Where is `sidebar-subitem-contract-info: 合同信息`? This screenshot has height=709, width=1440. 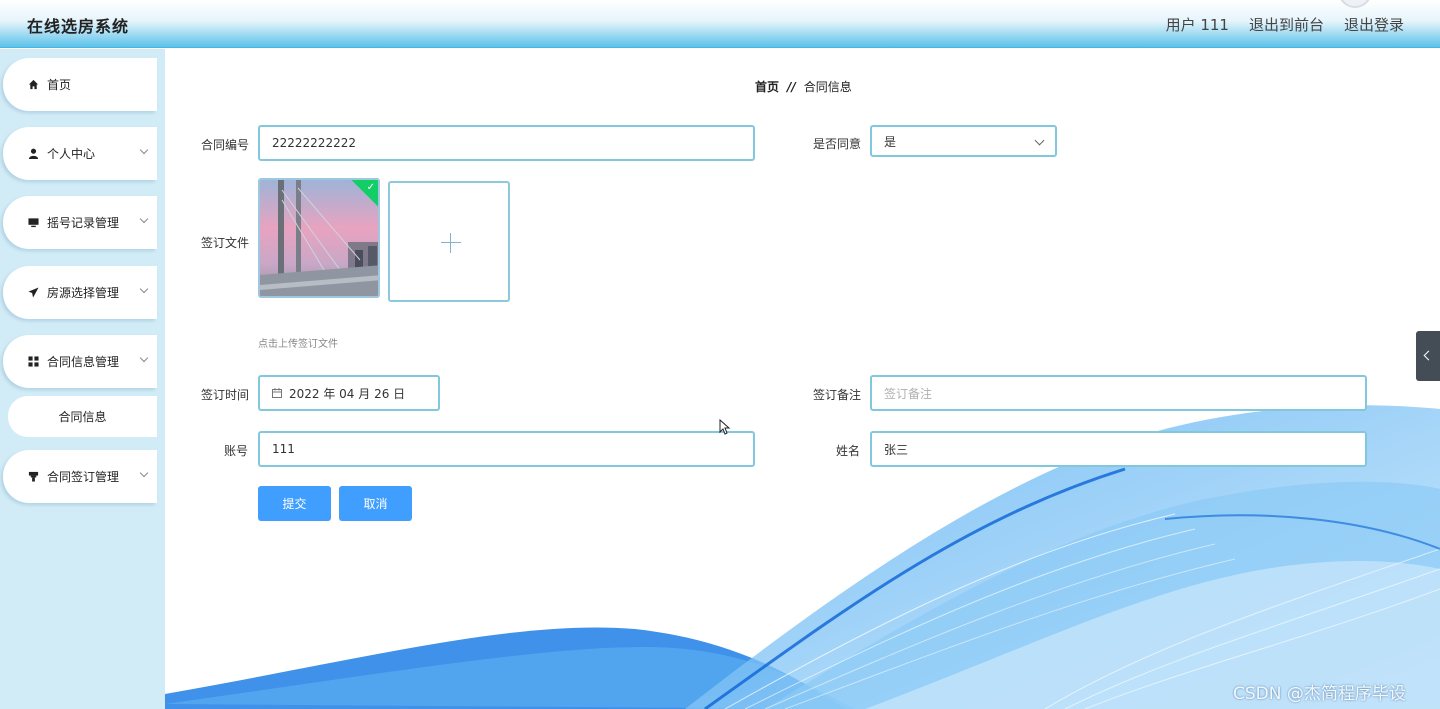 sidebar-subitem-contract-info: 合同信息 is located at coordinates (82, 416).